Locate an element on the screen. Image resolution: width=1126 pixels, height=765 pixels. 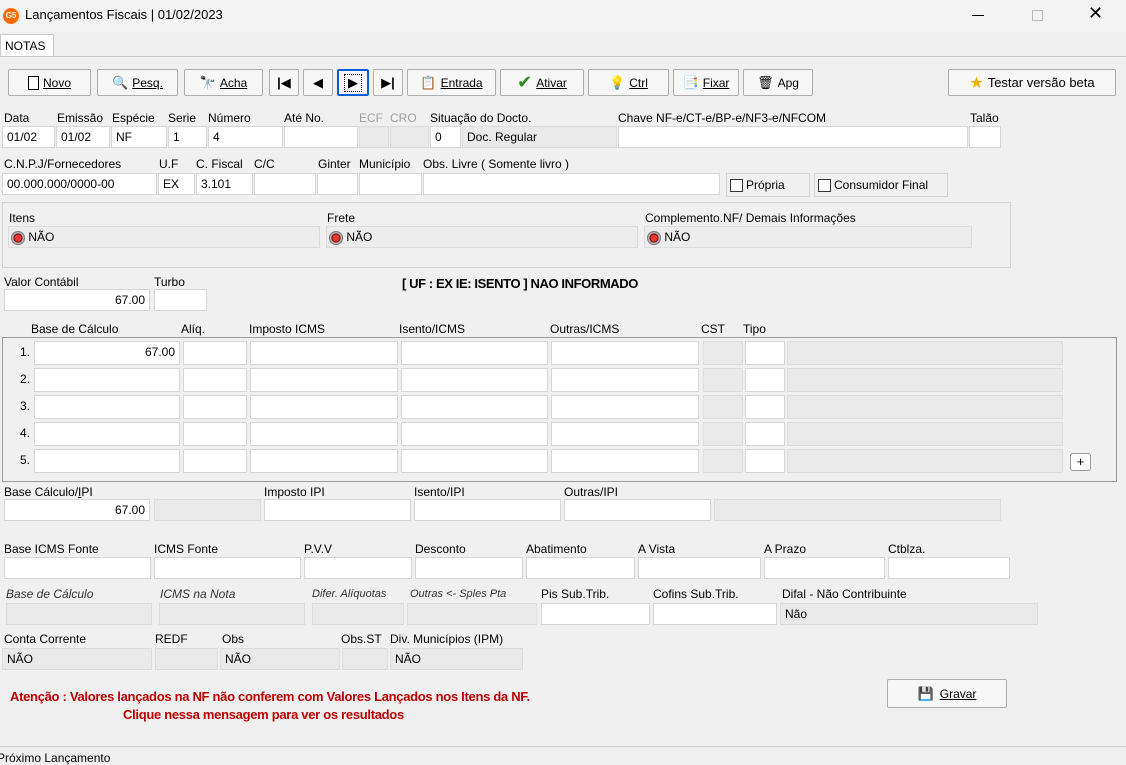
app-logo-icon: G5 is located at coordinates (11, 16).